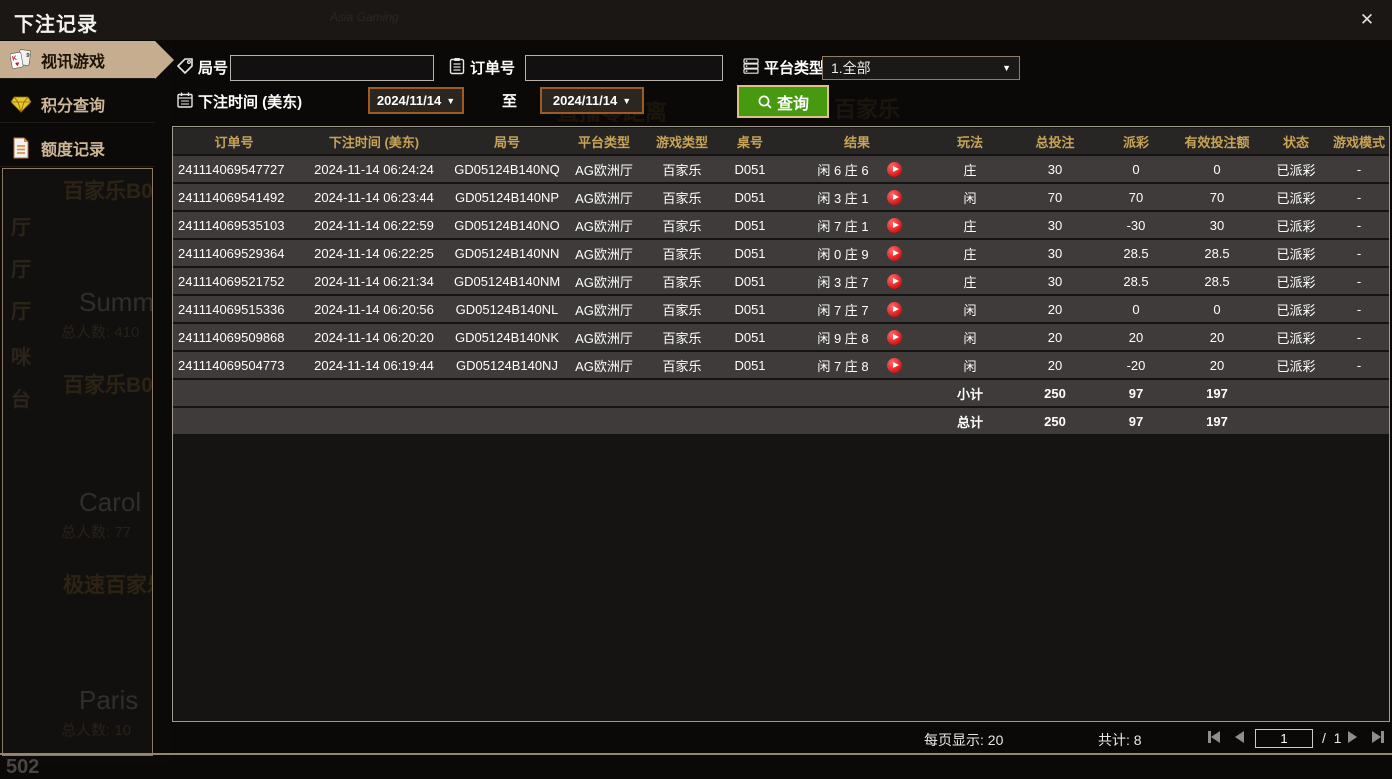  I want to click on prev-page-button, so click(1239, 737).